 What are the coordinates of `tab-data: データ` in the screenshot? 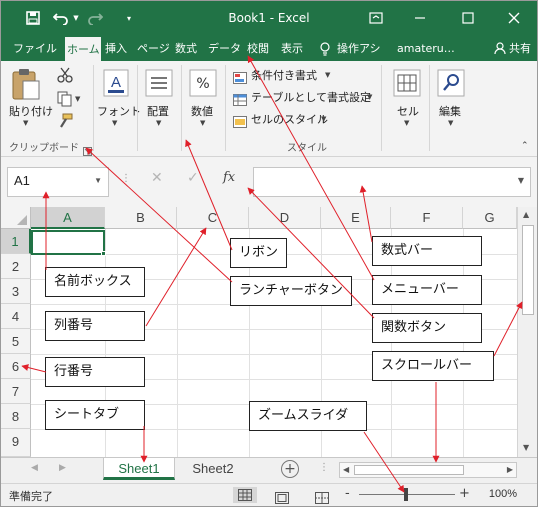 It's located at (225, 49).